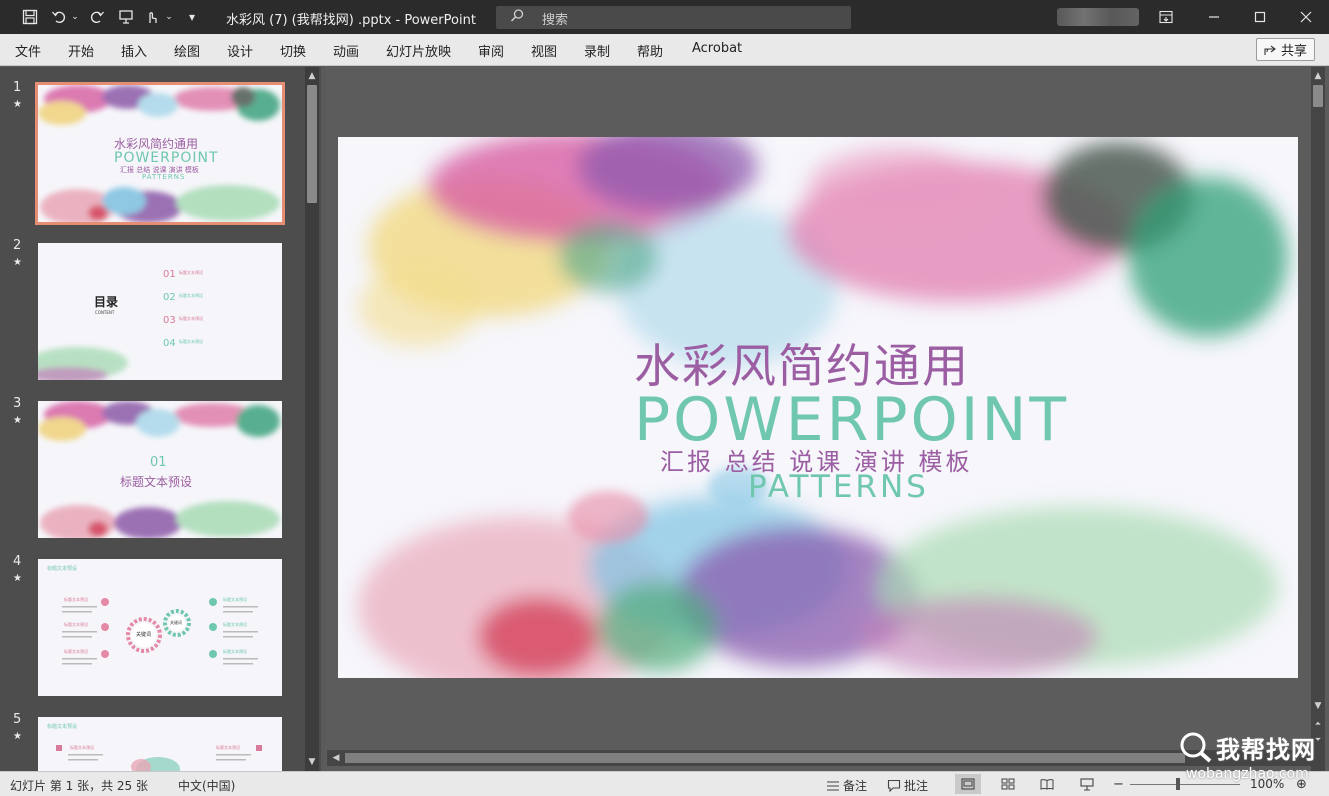  Describe the element at coordinates (206, 785) in the screenshot. I see `language-indicator: 中文(中国)` at that location.